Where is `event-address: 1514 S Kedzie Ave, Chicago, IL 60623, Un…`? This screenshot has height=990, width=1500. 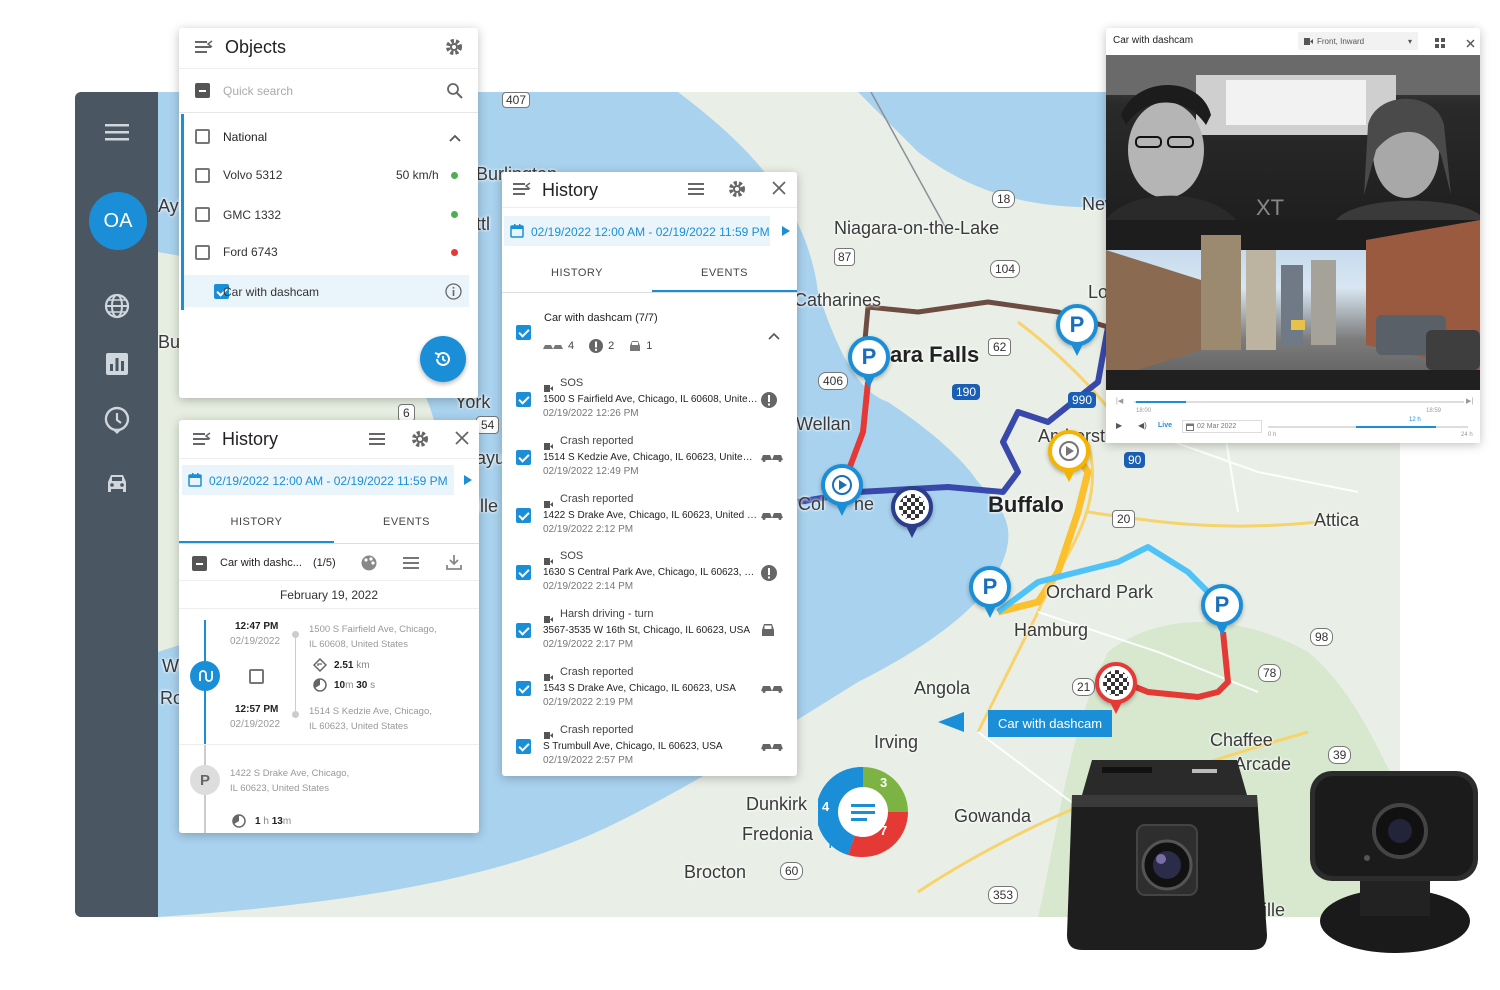
event-address: 1514 S Kedzie Ave, Chicago, IL 60623, Un… is located at coordinates (650, 457).